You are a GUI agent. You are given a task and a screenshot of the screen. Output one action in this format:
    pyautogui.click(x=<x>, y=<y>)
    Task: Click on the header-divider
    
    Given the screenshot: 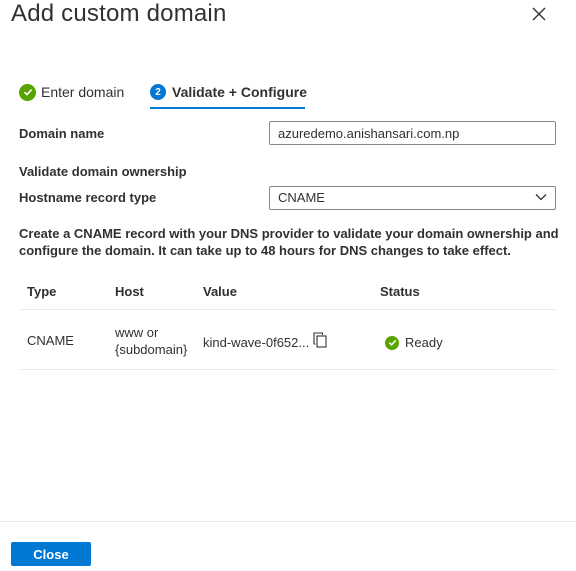 What is the action you would take?
    pyautogui.click(x=288, y=309)
    